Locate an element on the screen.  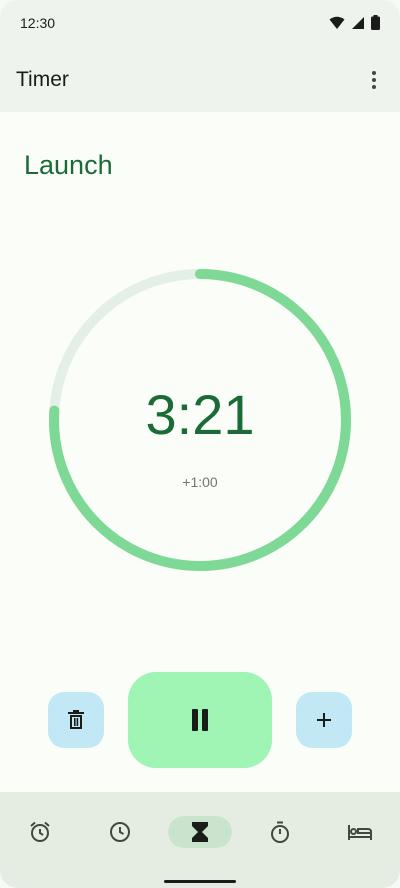
more-options-icon is located at coordinates (374, 80).